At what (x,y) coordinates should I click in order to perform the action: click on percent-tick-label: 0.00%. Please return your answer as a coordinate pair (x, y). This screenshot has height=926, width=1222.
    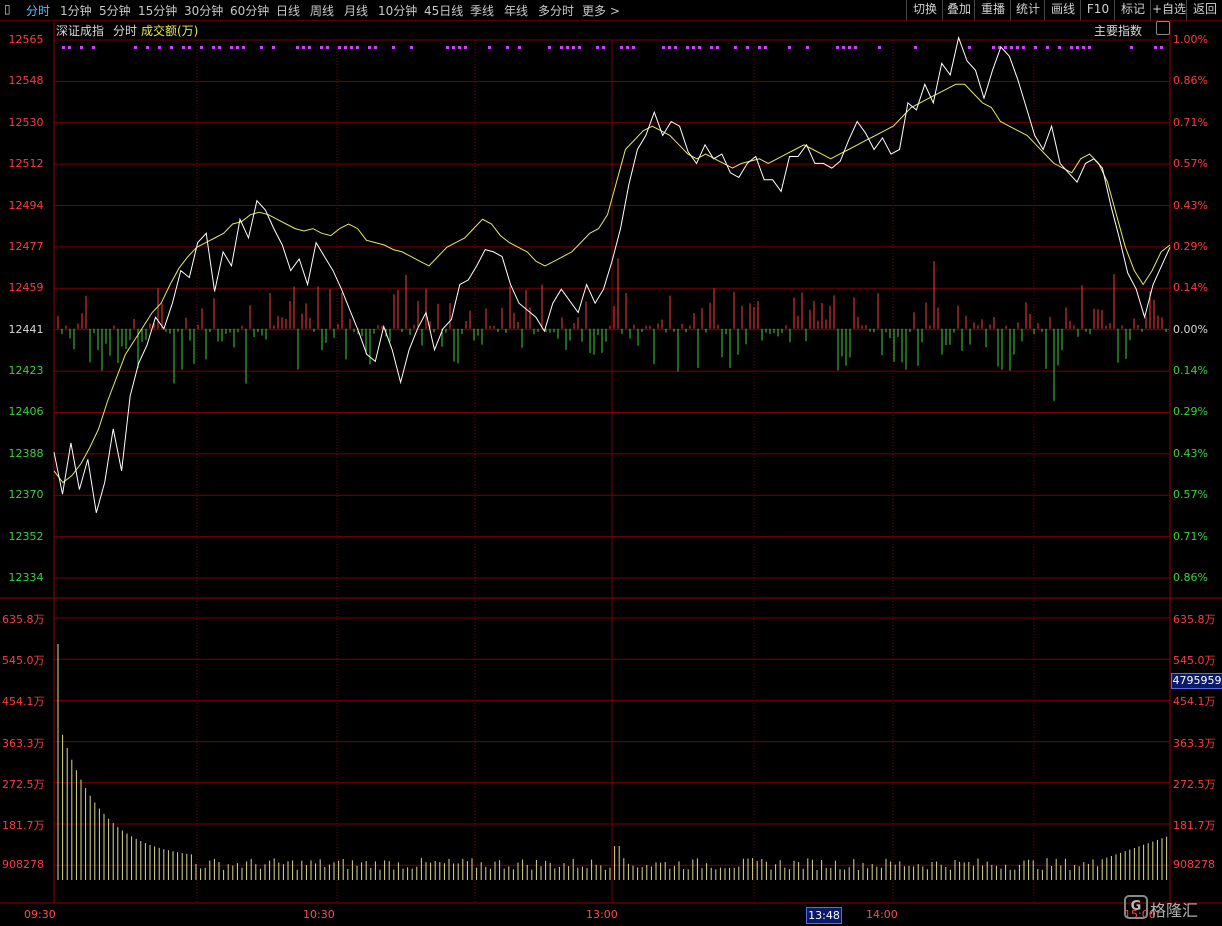
    Looking at the image, I should click on (1190, 329).